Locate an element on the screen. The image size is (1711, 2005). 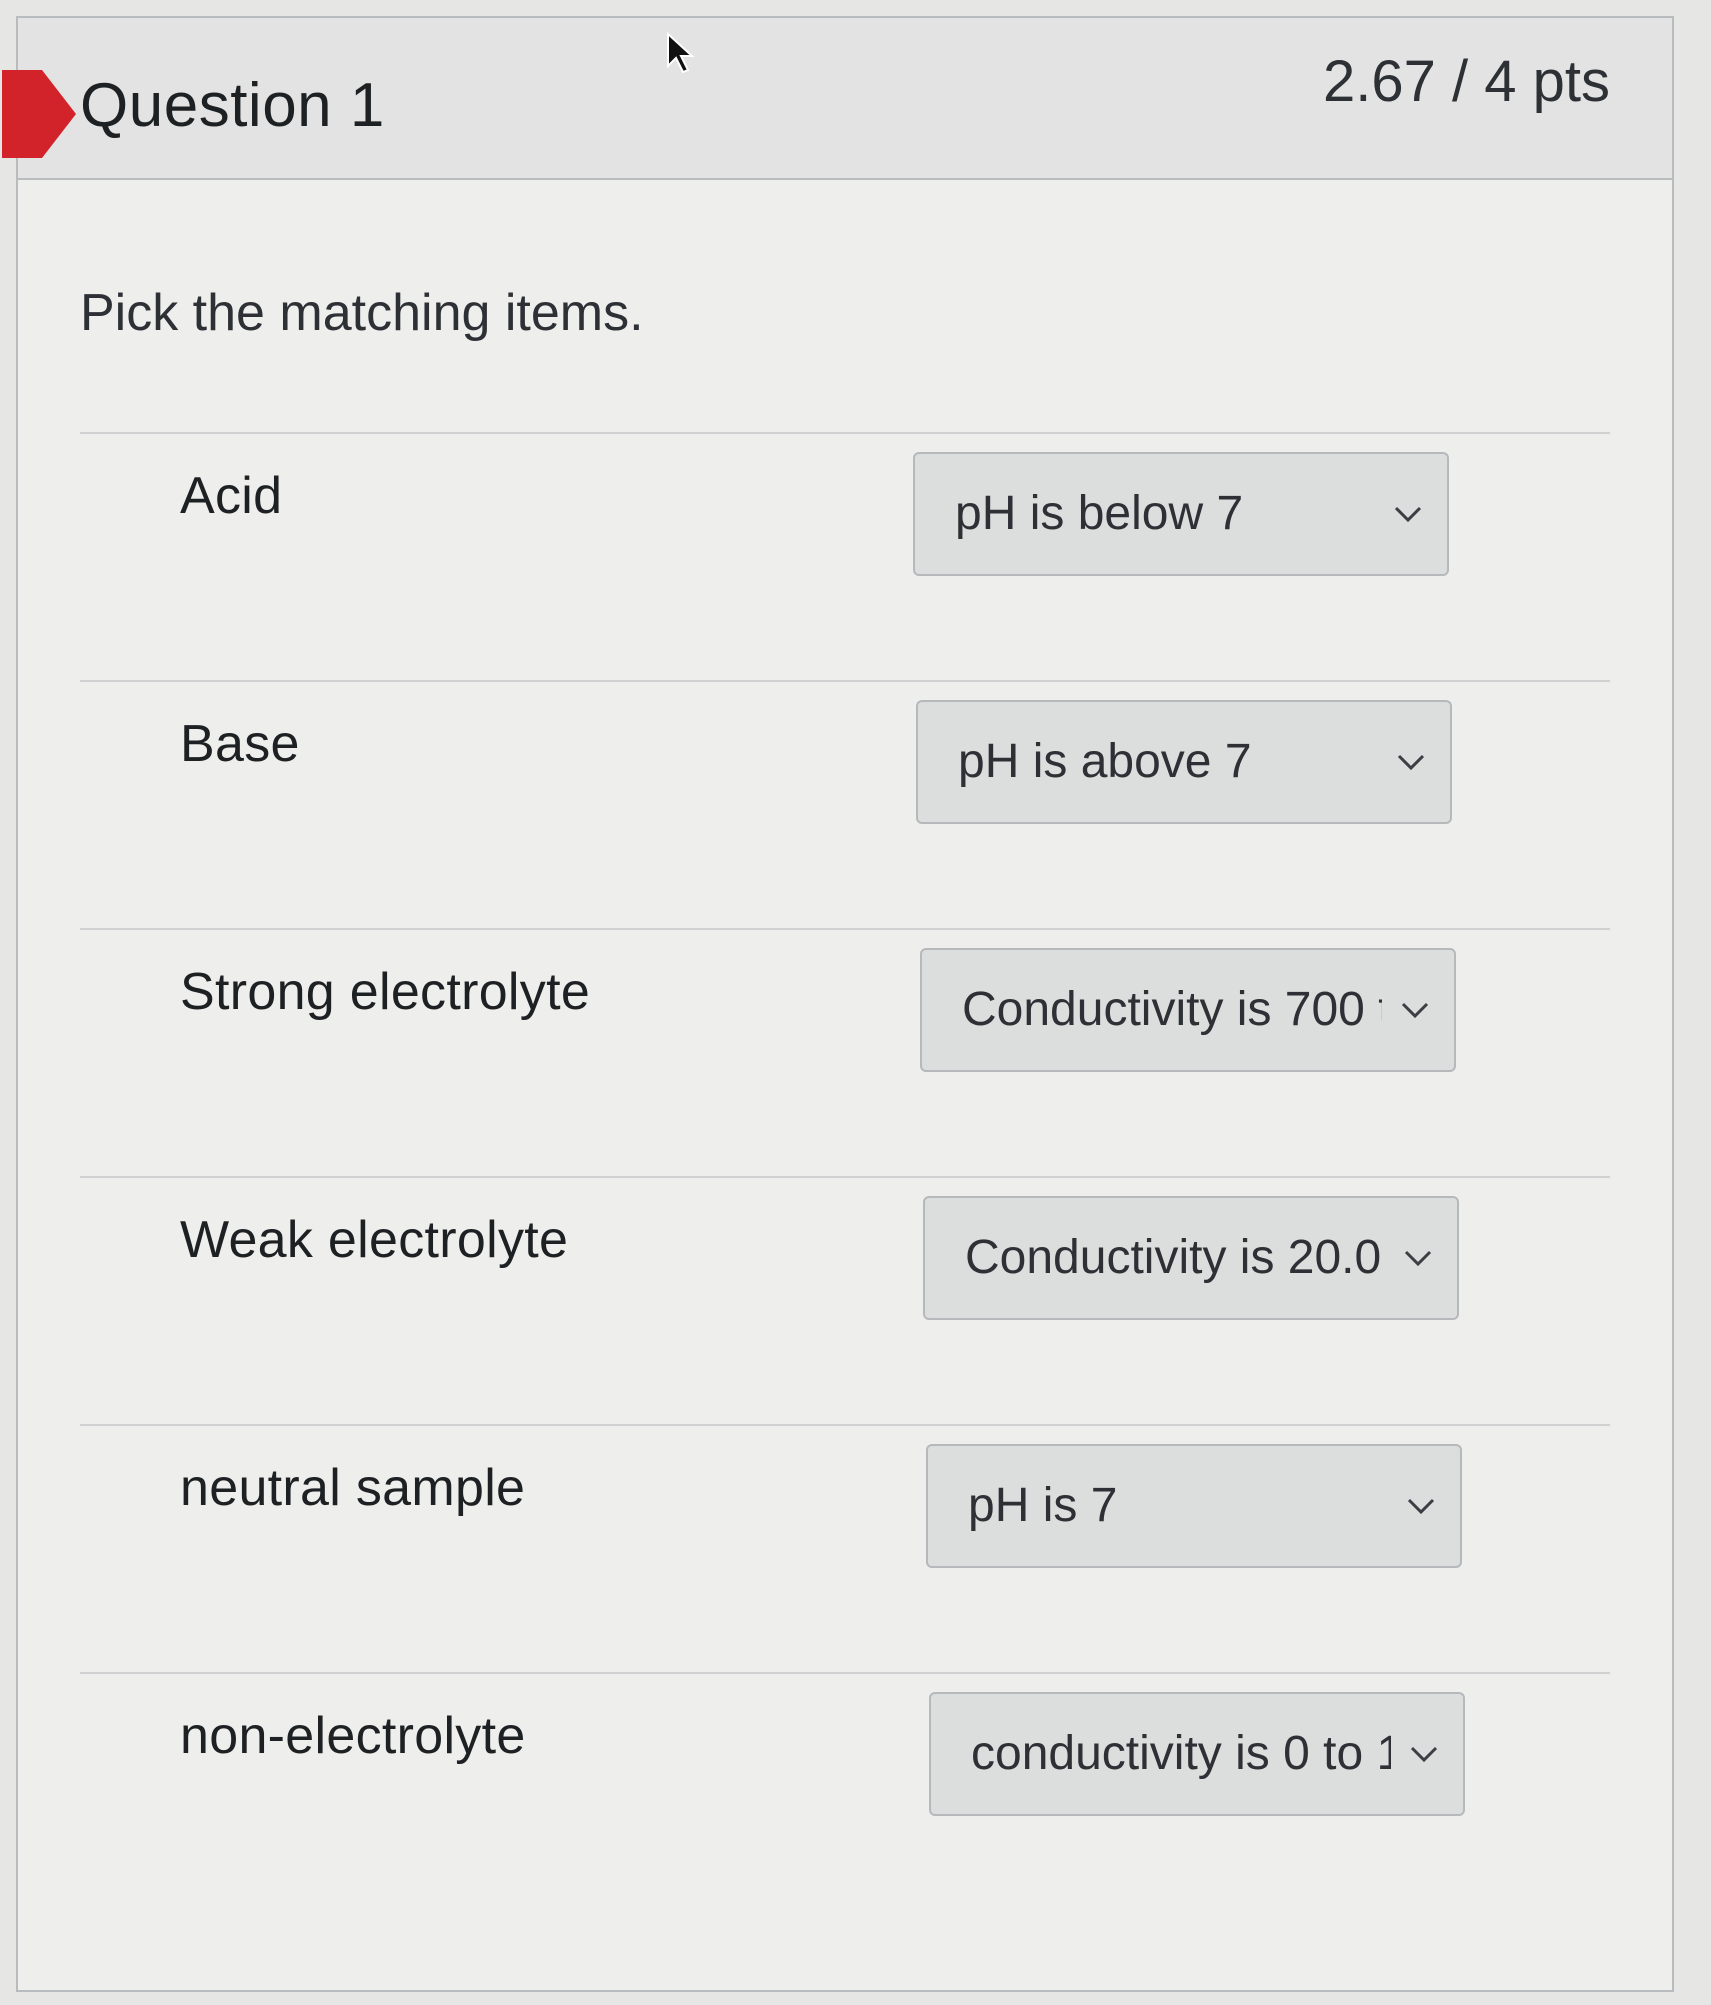
select-value: Conductivity is 700 t is located at coordinates (1172, 1009).